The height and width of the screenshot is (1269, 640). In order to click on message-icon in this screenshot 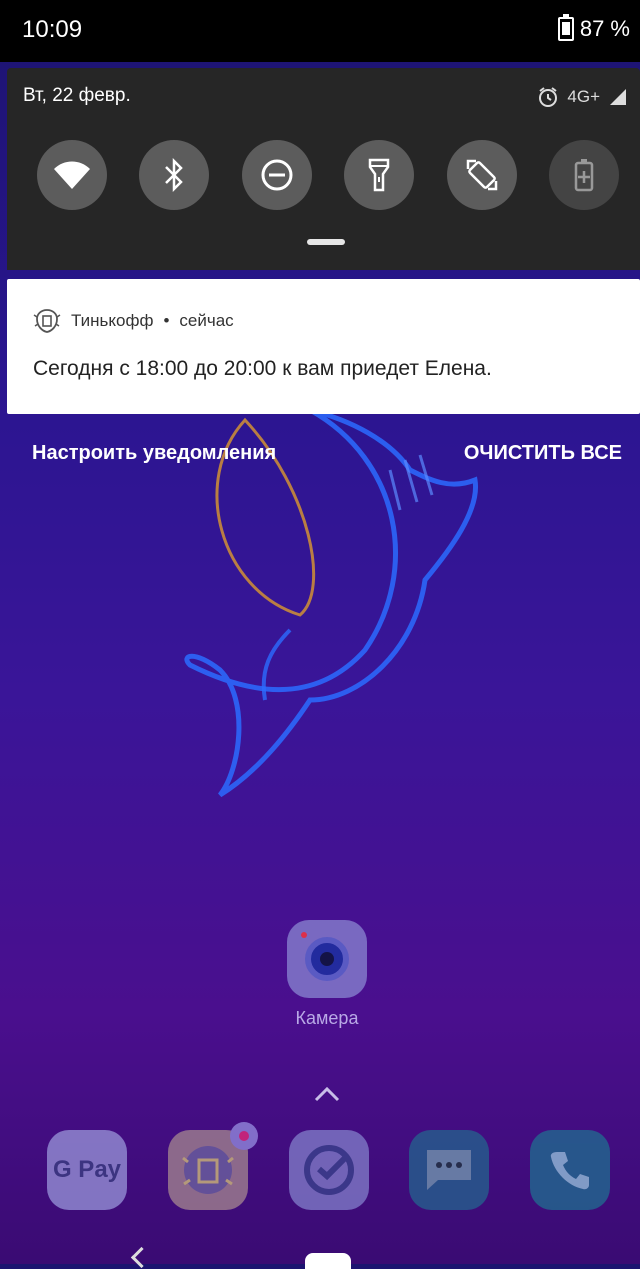, I will do `click(449, 1170)`.